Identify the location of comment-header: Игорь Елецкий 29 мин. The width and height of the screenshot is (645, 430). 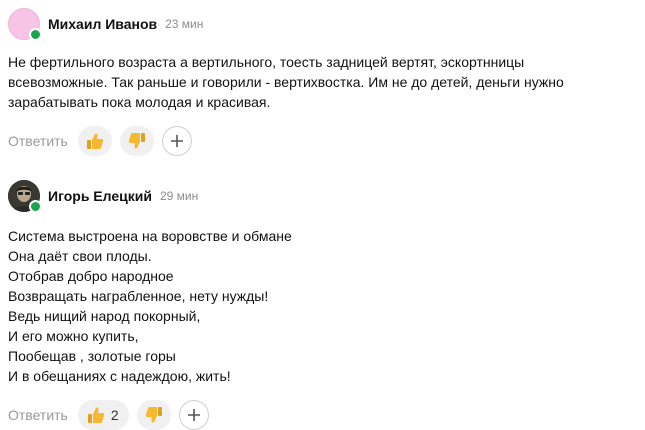
(323, 196).